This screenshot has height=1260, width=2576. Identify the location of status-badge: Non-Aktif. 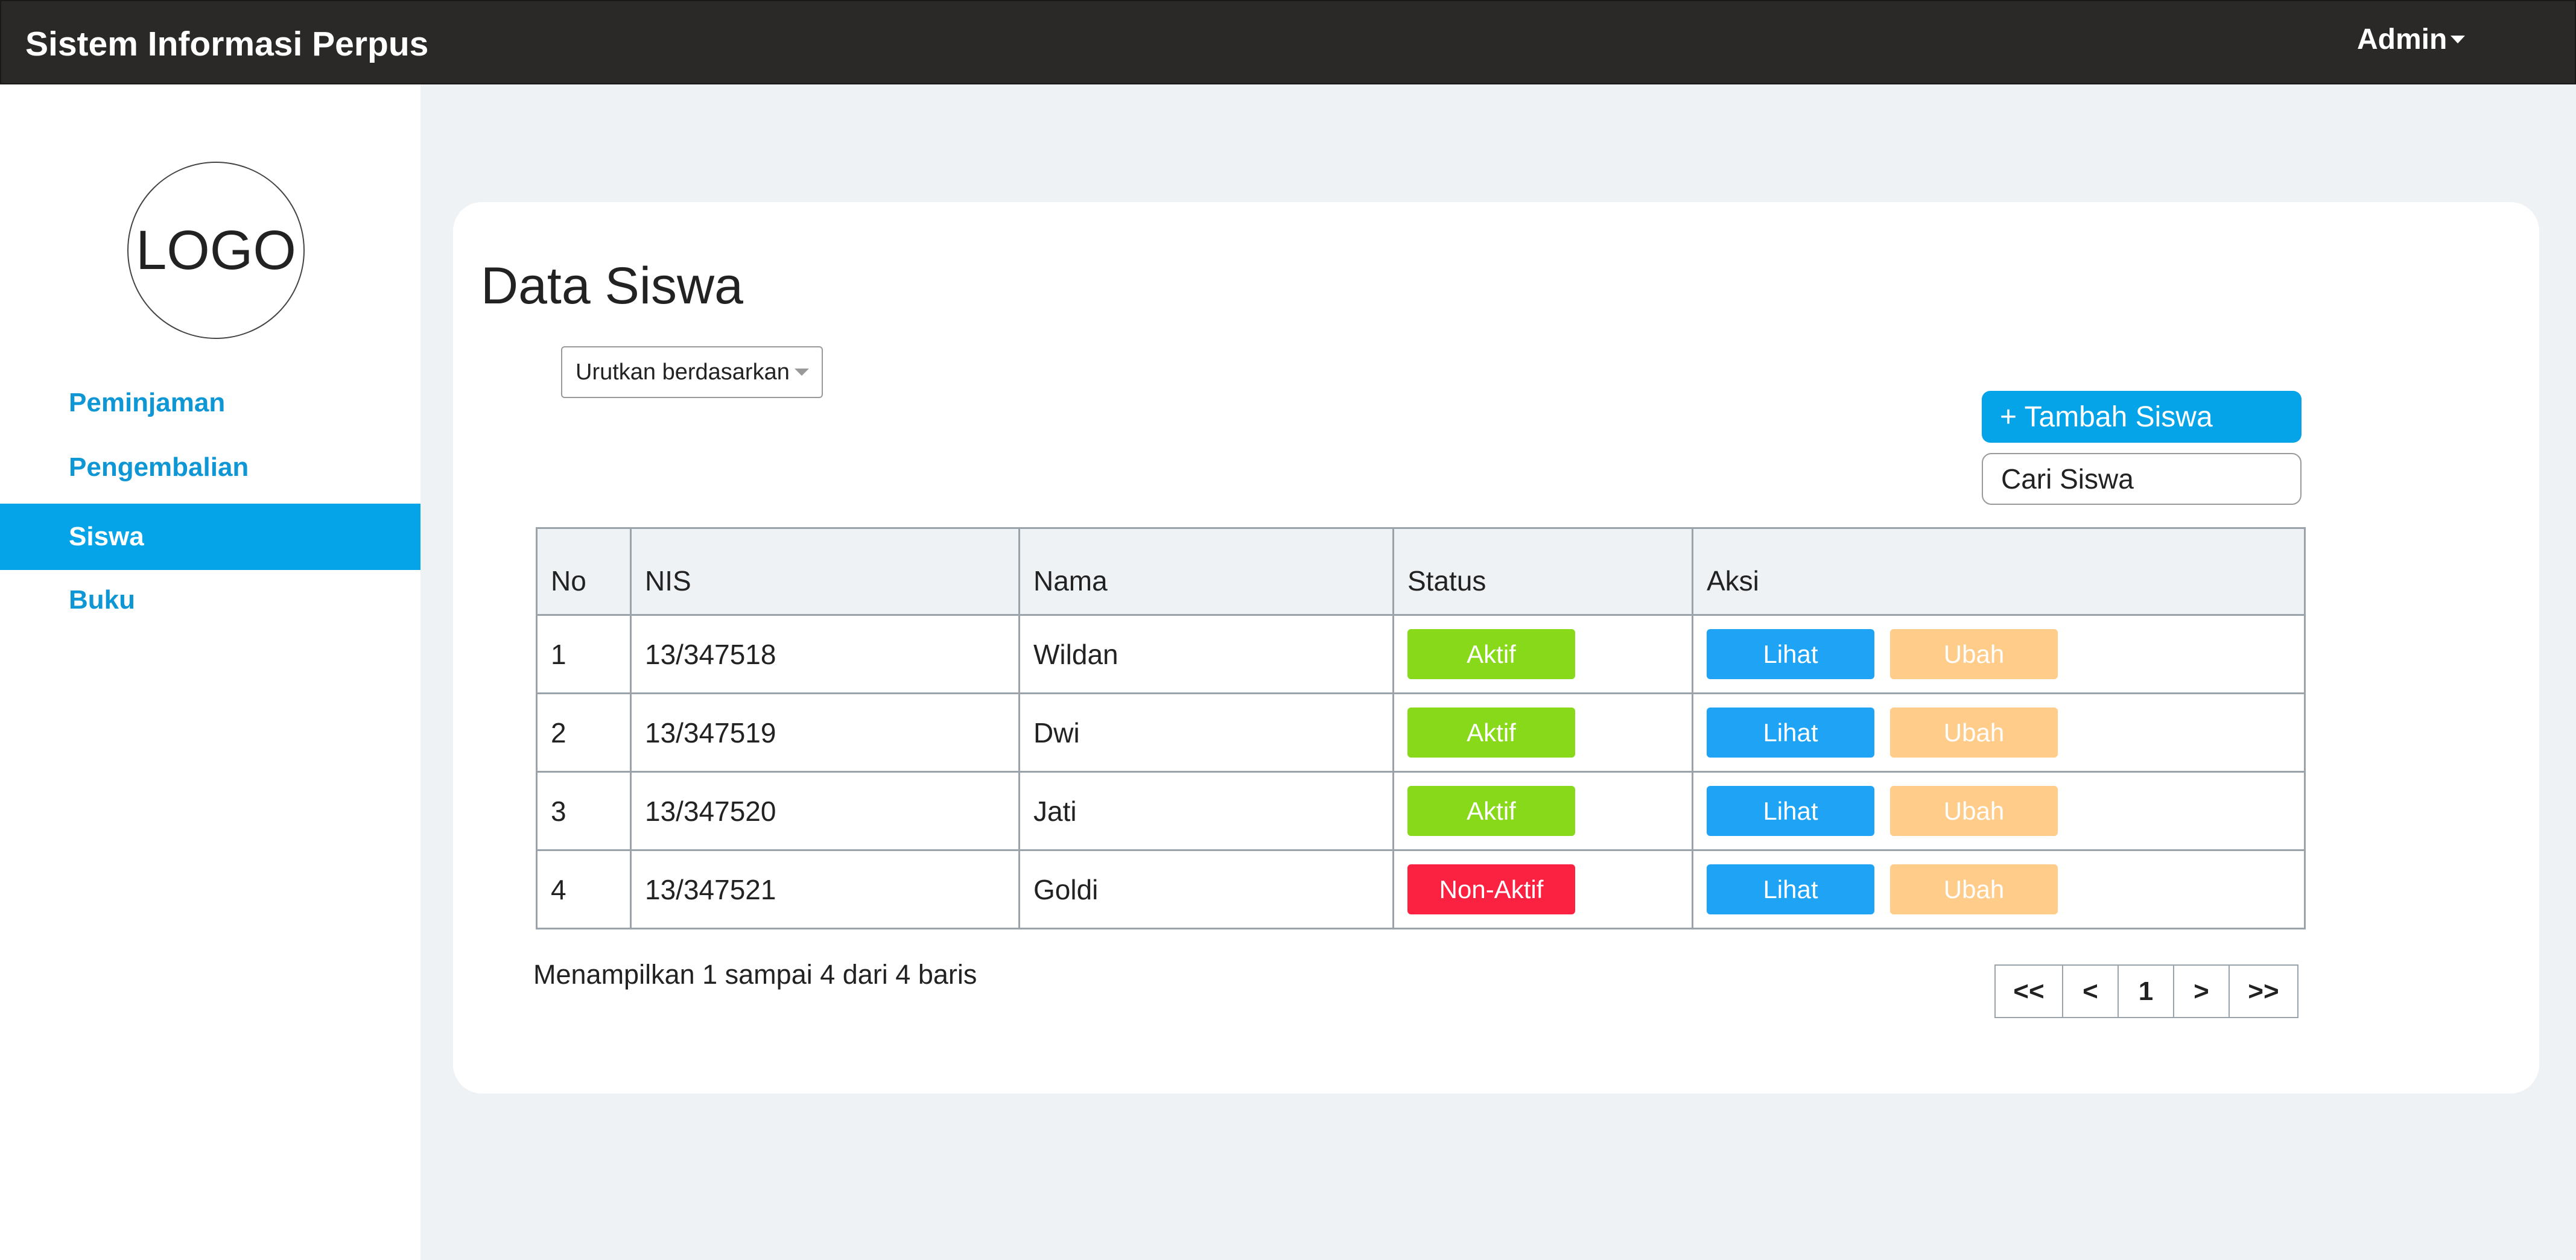
(1491, 889).